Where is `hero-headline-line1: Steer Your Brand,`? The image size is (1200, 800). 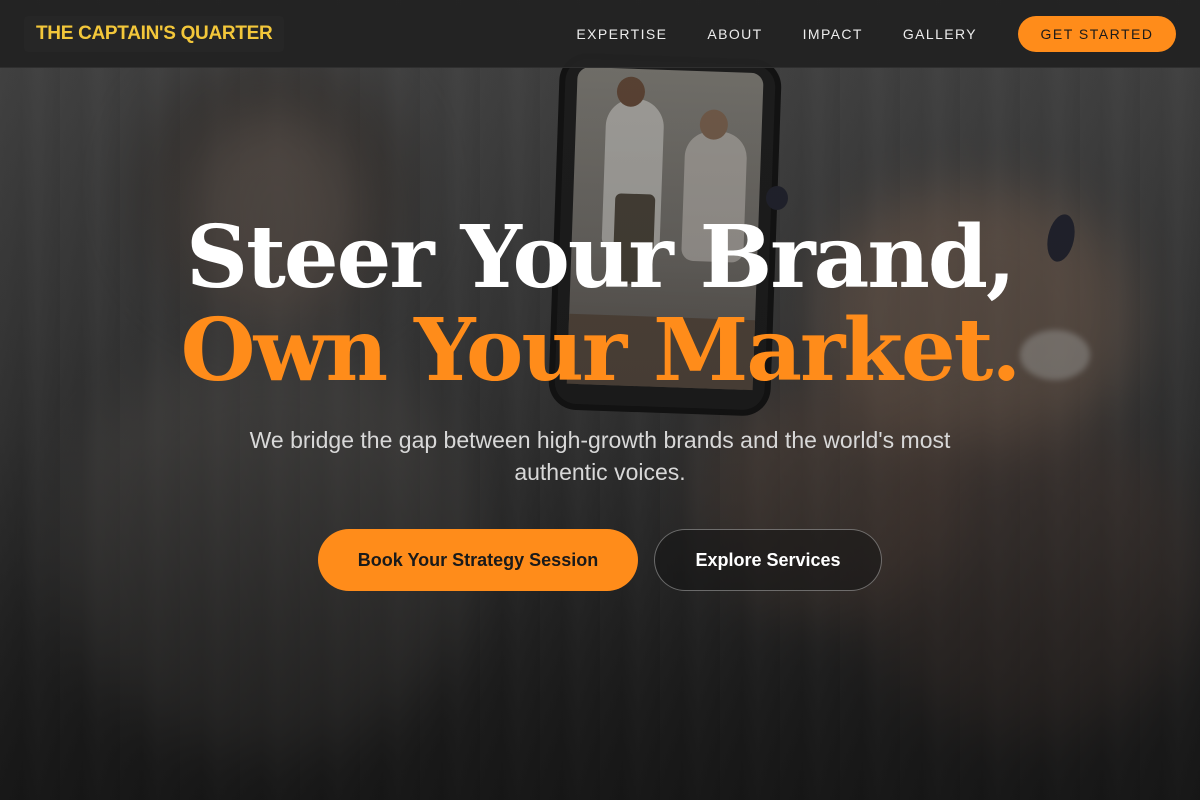
hero-headline-line1: Steer Your Brand, is located at coordinates (601, 257).